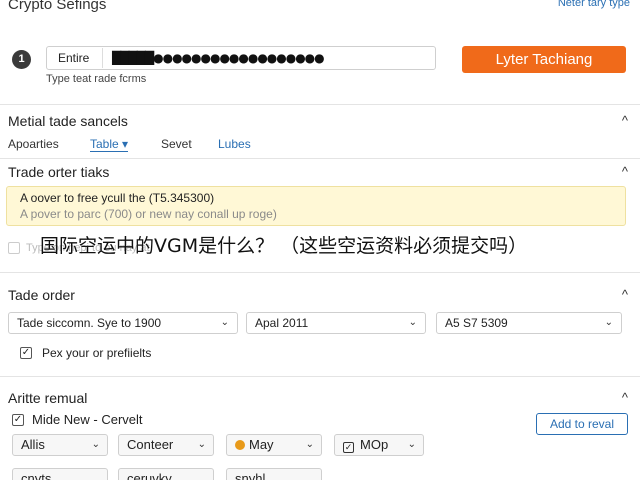 Image resolution: width=640 pixels, height=480 pixels. Describe the element at coordinates (36, 475) in the screenshot. I see `filter-label: cnyts` at that location.